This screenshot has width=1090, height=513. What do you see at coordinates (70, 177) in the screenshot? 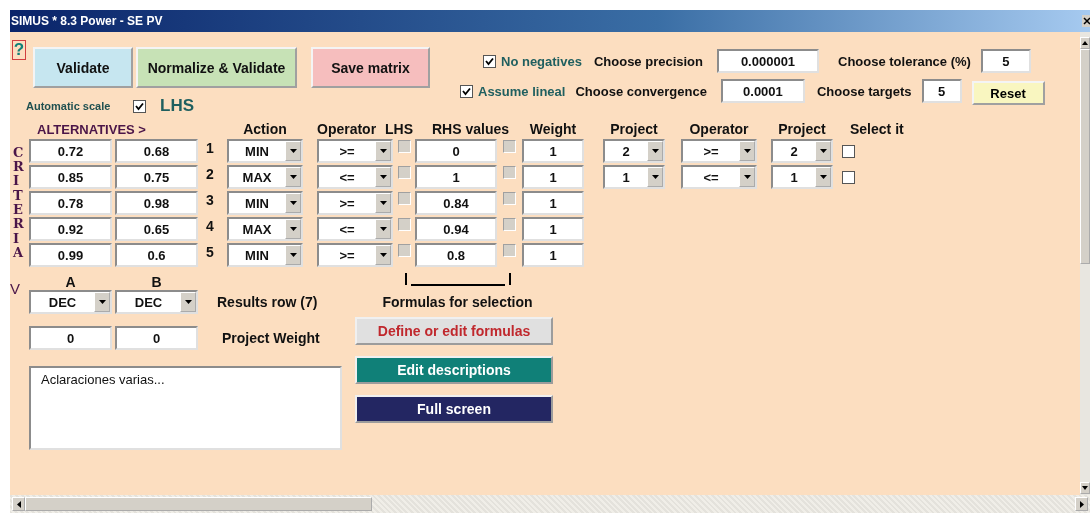
I see `value-field: 0.85` at bounding box center [70, 177].